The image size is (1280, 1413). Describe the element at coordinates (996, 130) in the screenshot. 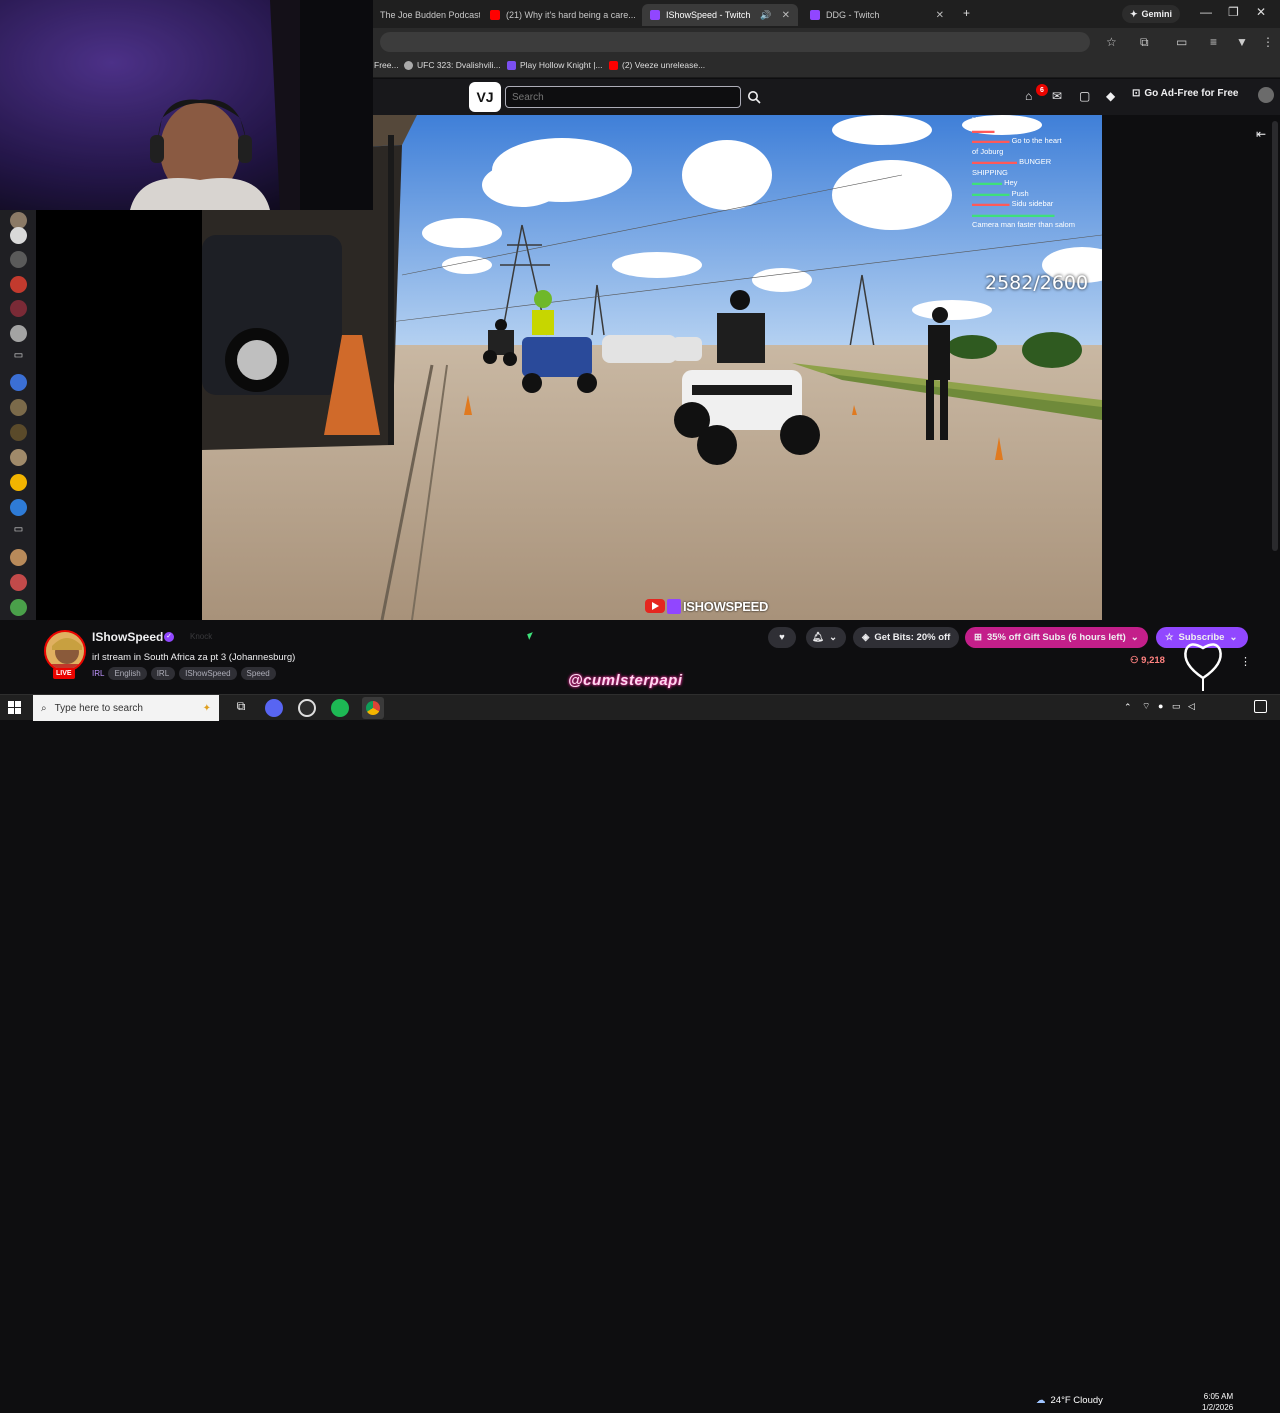

I see `chat-line: ▬▬▬ AYYYE` at that location.